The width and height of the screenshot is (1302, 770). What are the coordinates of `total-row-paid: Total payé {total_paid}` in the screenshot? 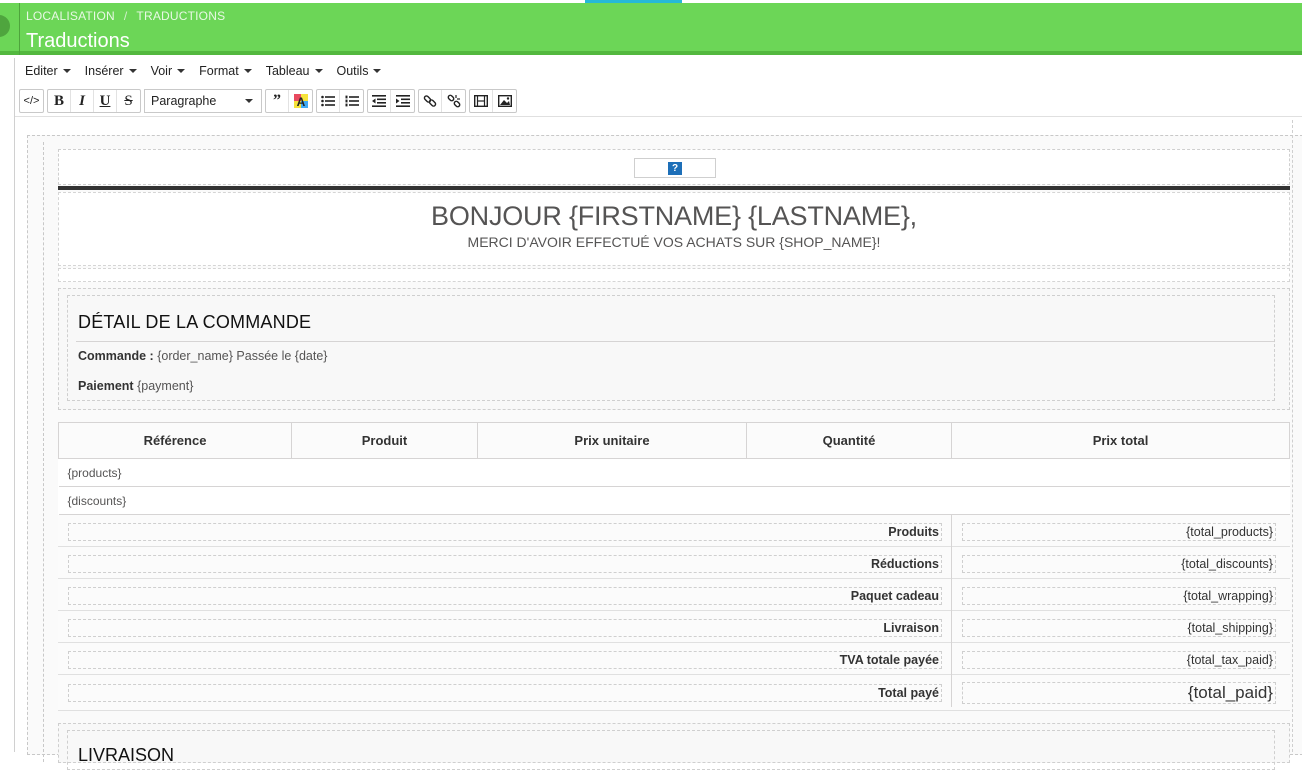 It's located at (674, 693).